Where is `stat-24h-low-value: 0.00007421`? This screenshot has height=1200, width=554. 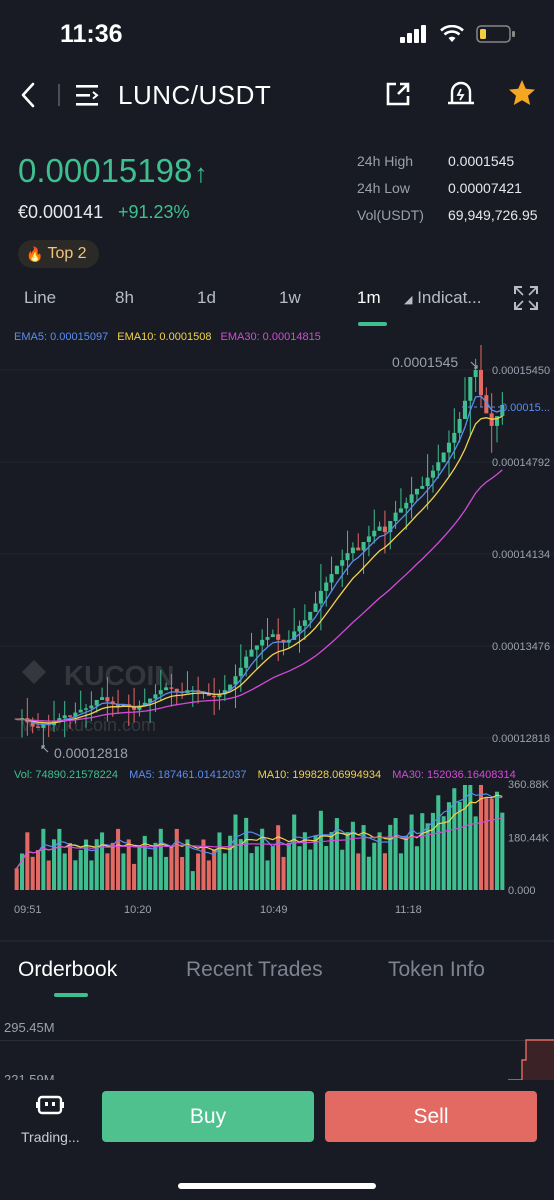 stat-24h-low-value: 0.00007421 is located at coordinates (485, 188).